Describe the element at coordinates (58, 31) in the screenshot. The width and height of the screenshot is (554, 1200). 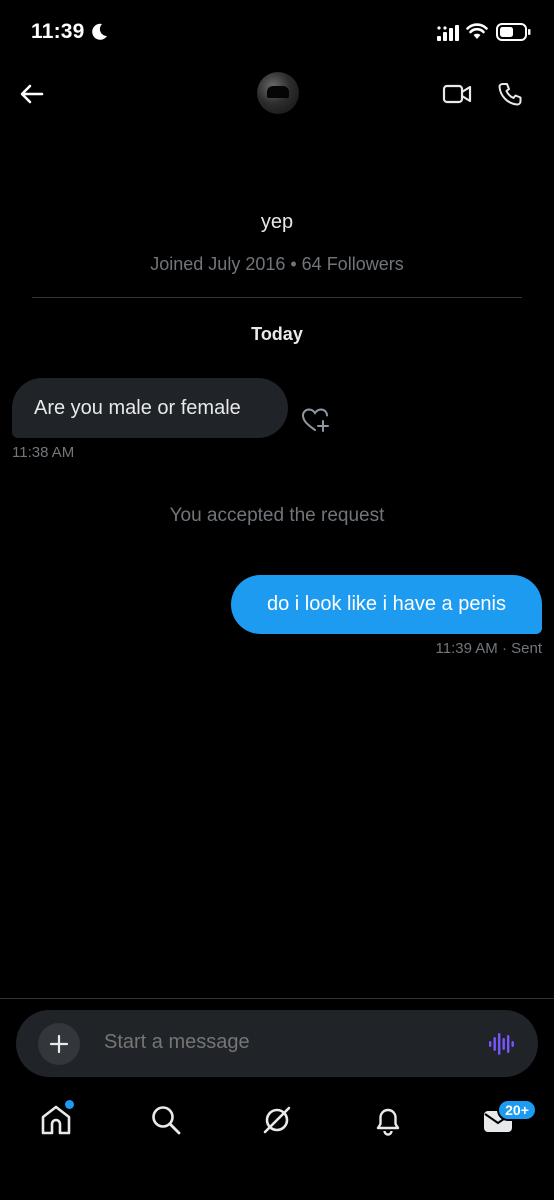
I see `status-time: 11:39` at that location.